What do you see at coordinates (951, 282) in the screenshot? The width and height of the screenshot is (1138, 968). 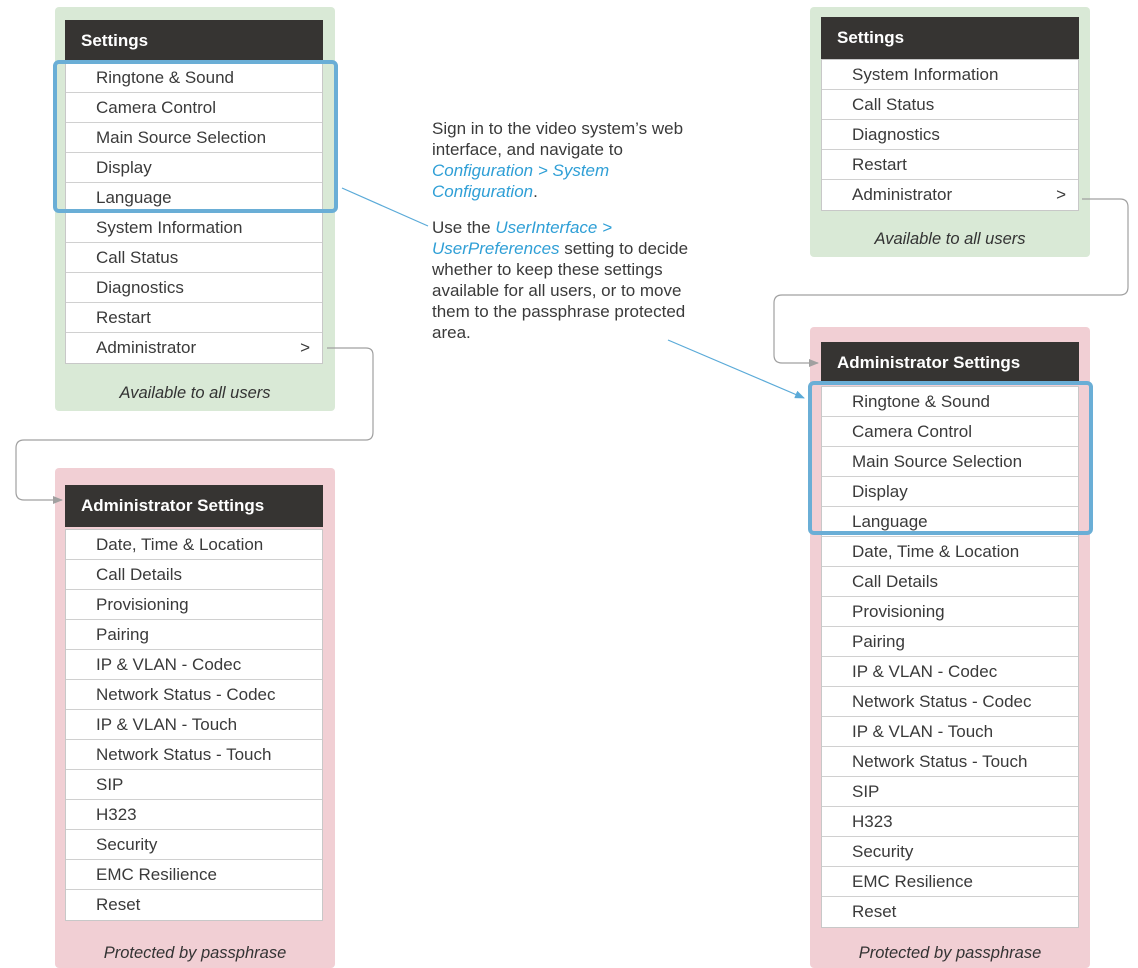 I see `right-admin-connector` at bounding box center [951, 282].